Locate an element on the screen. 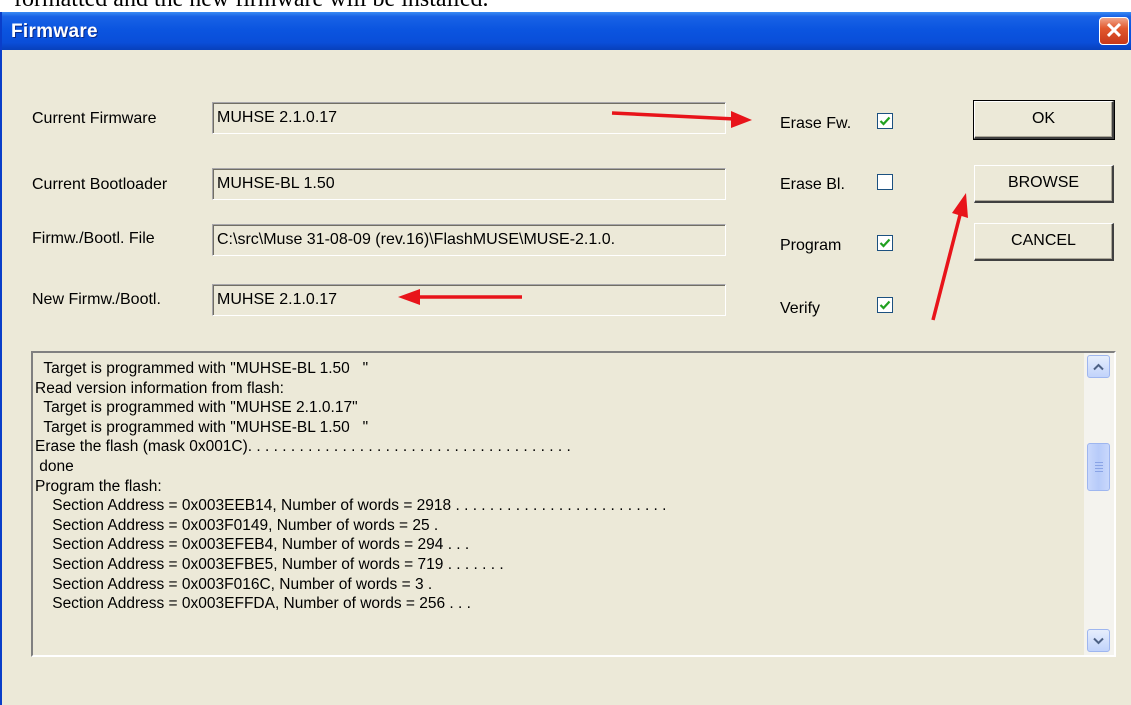  annotation-arrow-right-icon is located at coordinates (681, 119).